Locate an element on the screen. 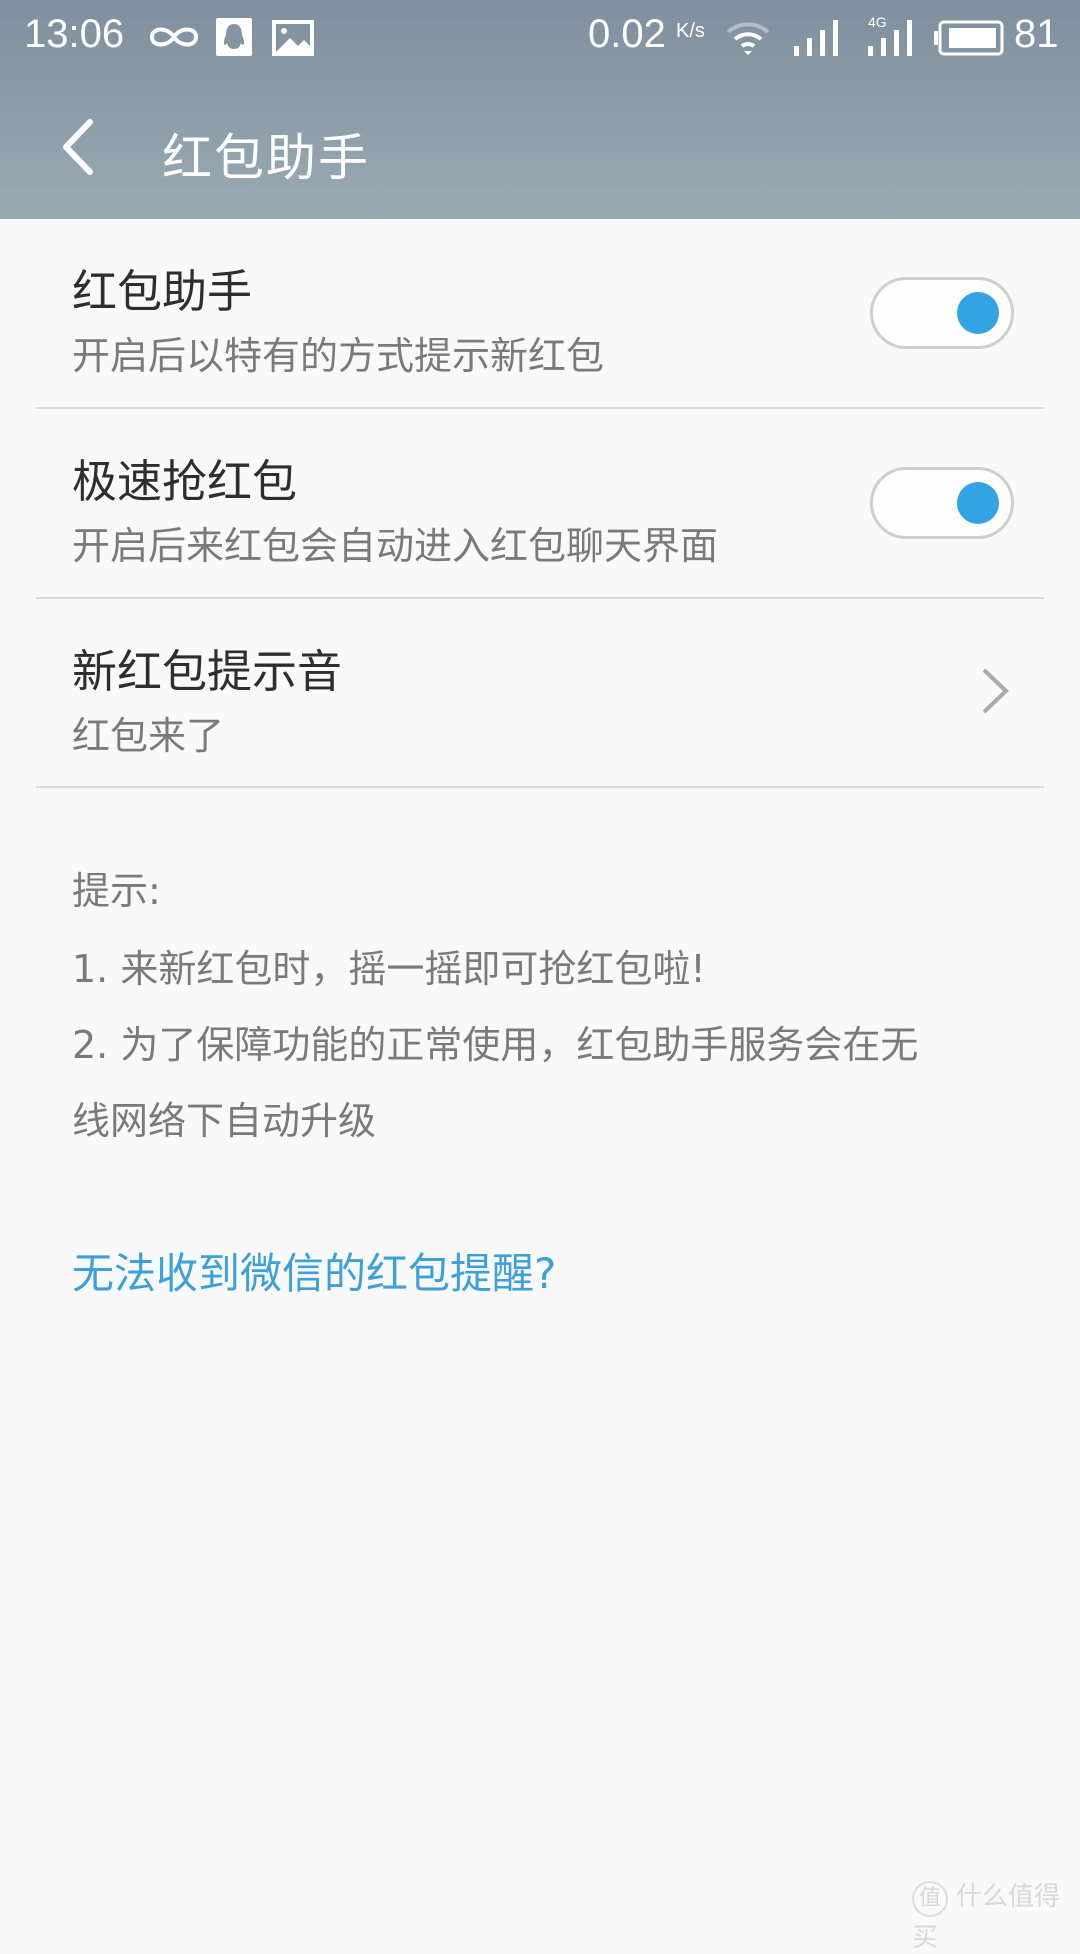 The height and width of the screenshot is (1954, 1080). network-speed: 0.02 is located at coordinates (627, 34).